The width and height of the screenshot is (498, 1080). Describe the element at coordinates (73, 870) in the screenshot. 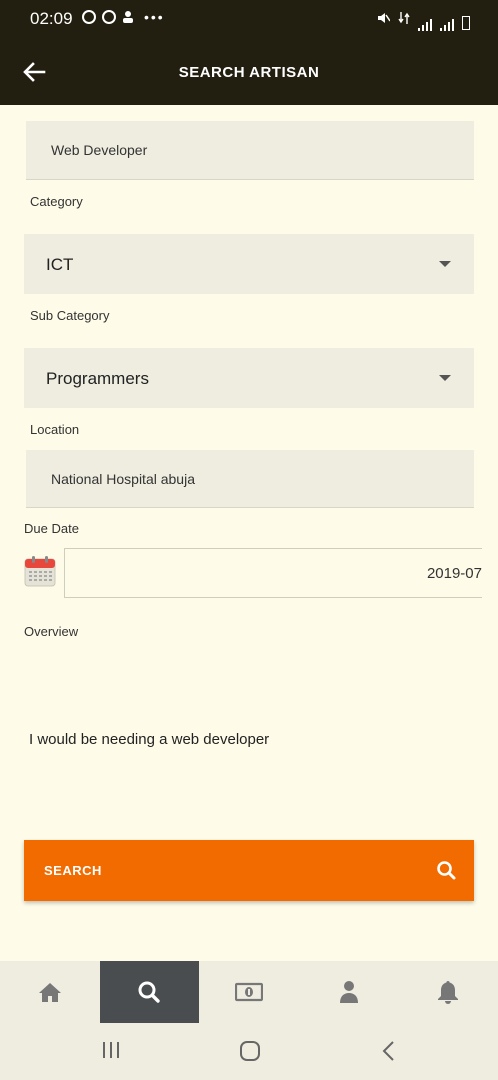

I see `search-button-label: SEARCH` at that location.